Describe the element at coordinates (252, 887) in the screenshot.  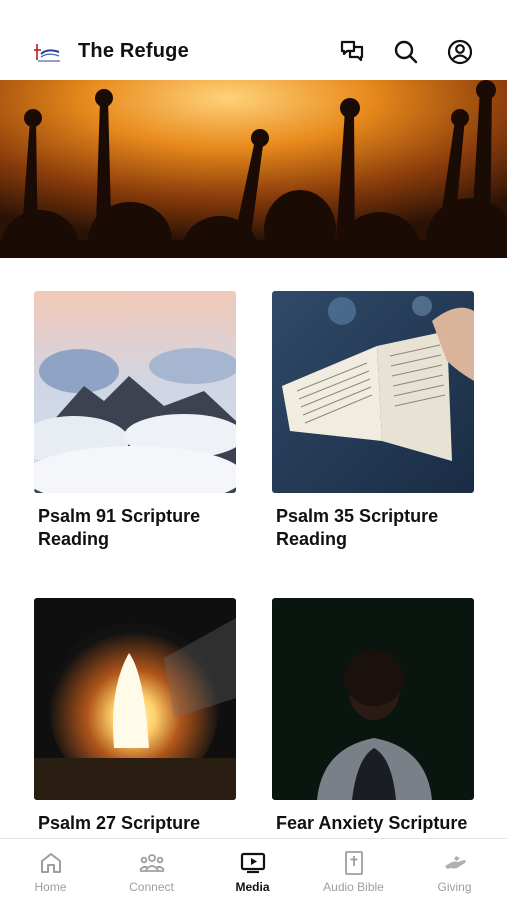
I see `nav-label: Media` at that location.